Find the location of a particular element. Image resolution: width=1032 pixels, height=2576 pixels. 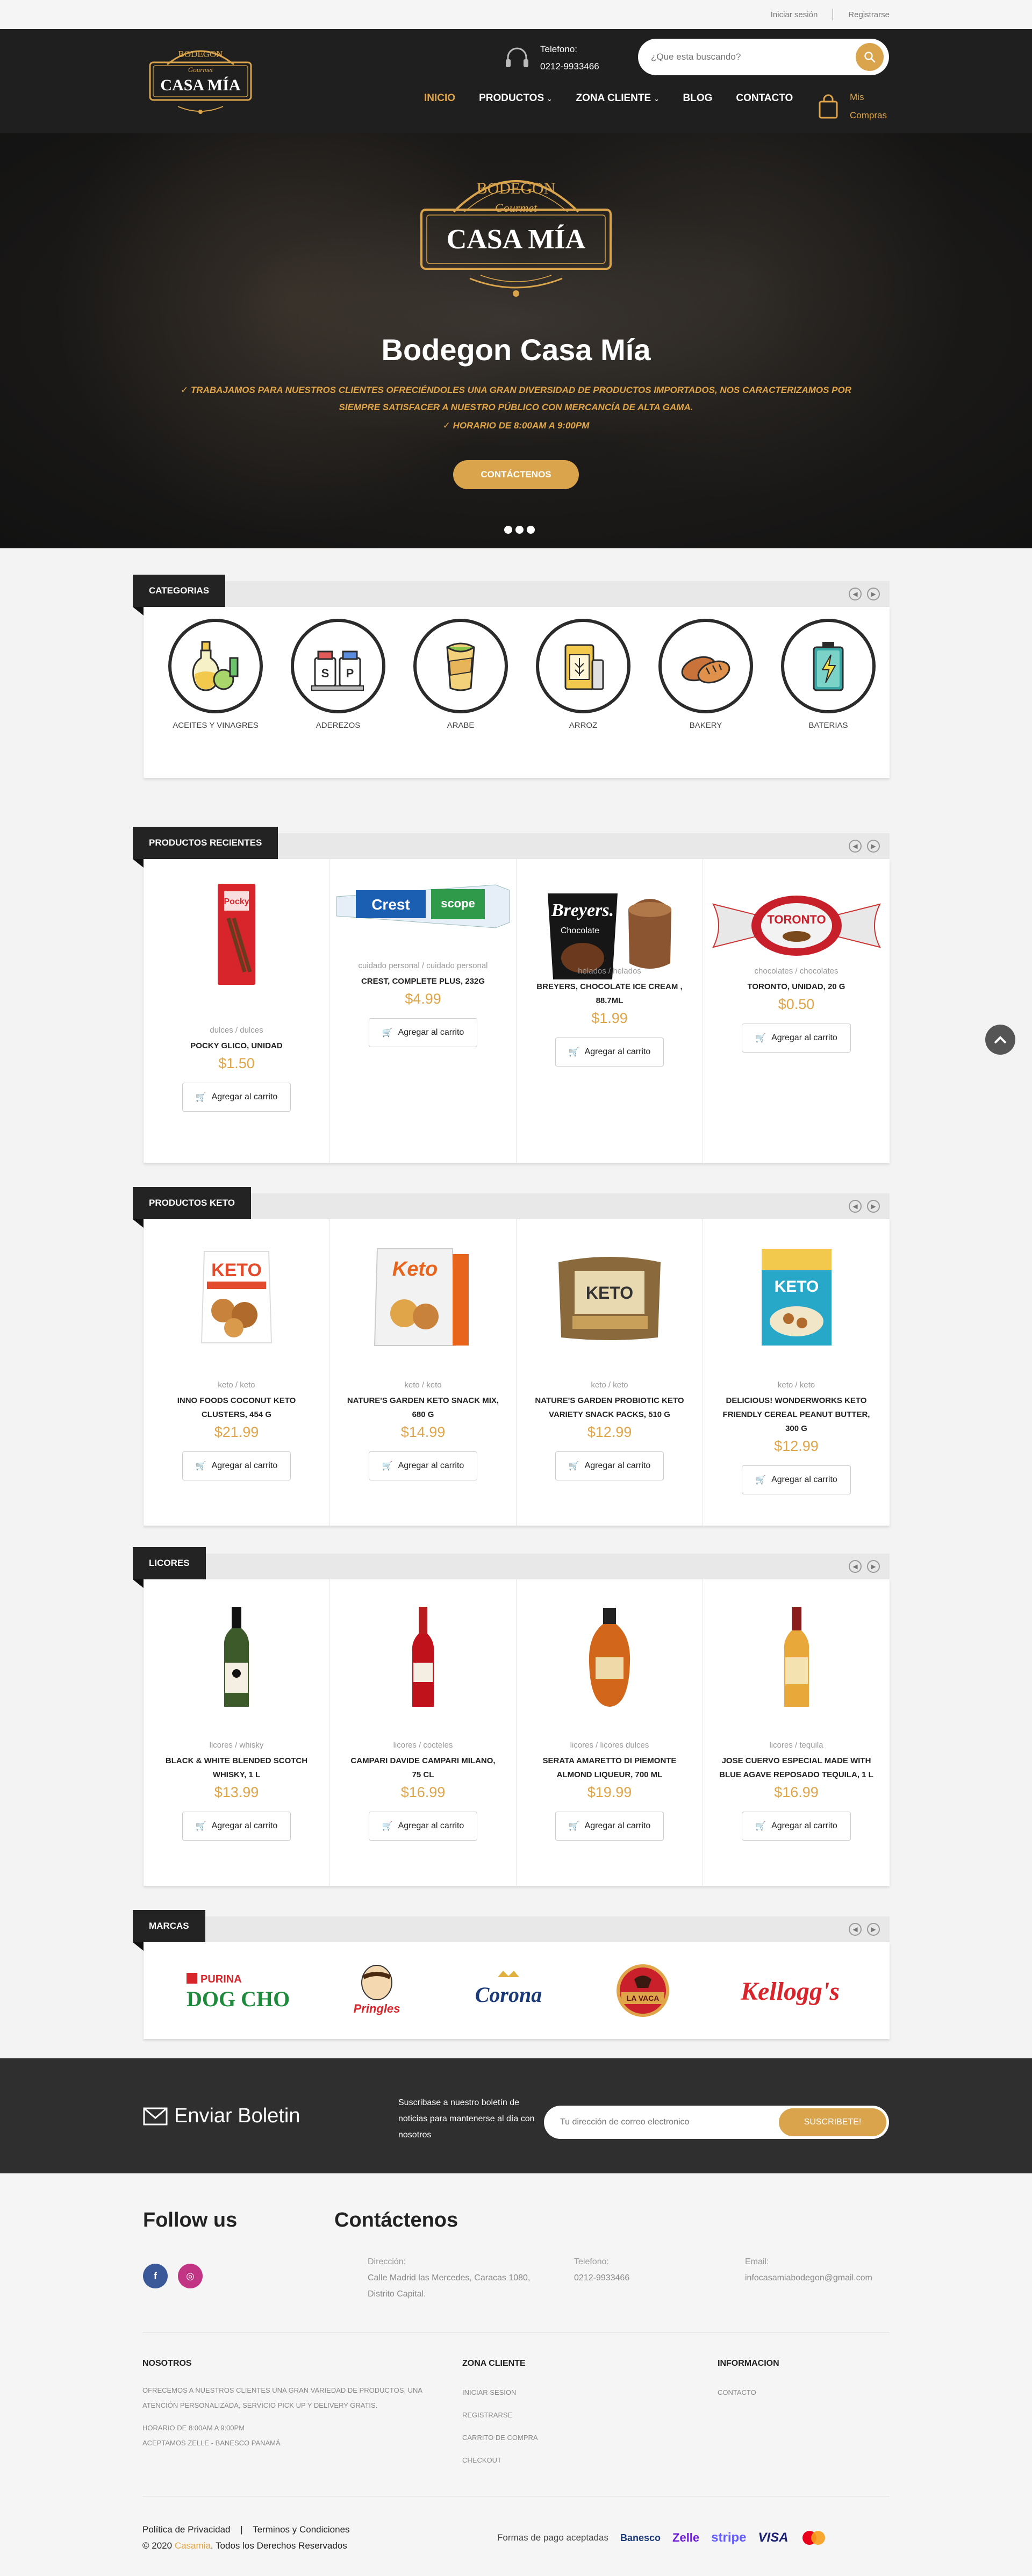

product-category: dulces / dulces is located at coordinates (236, 1030).